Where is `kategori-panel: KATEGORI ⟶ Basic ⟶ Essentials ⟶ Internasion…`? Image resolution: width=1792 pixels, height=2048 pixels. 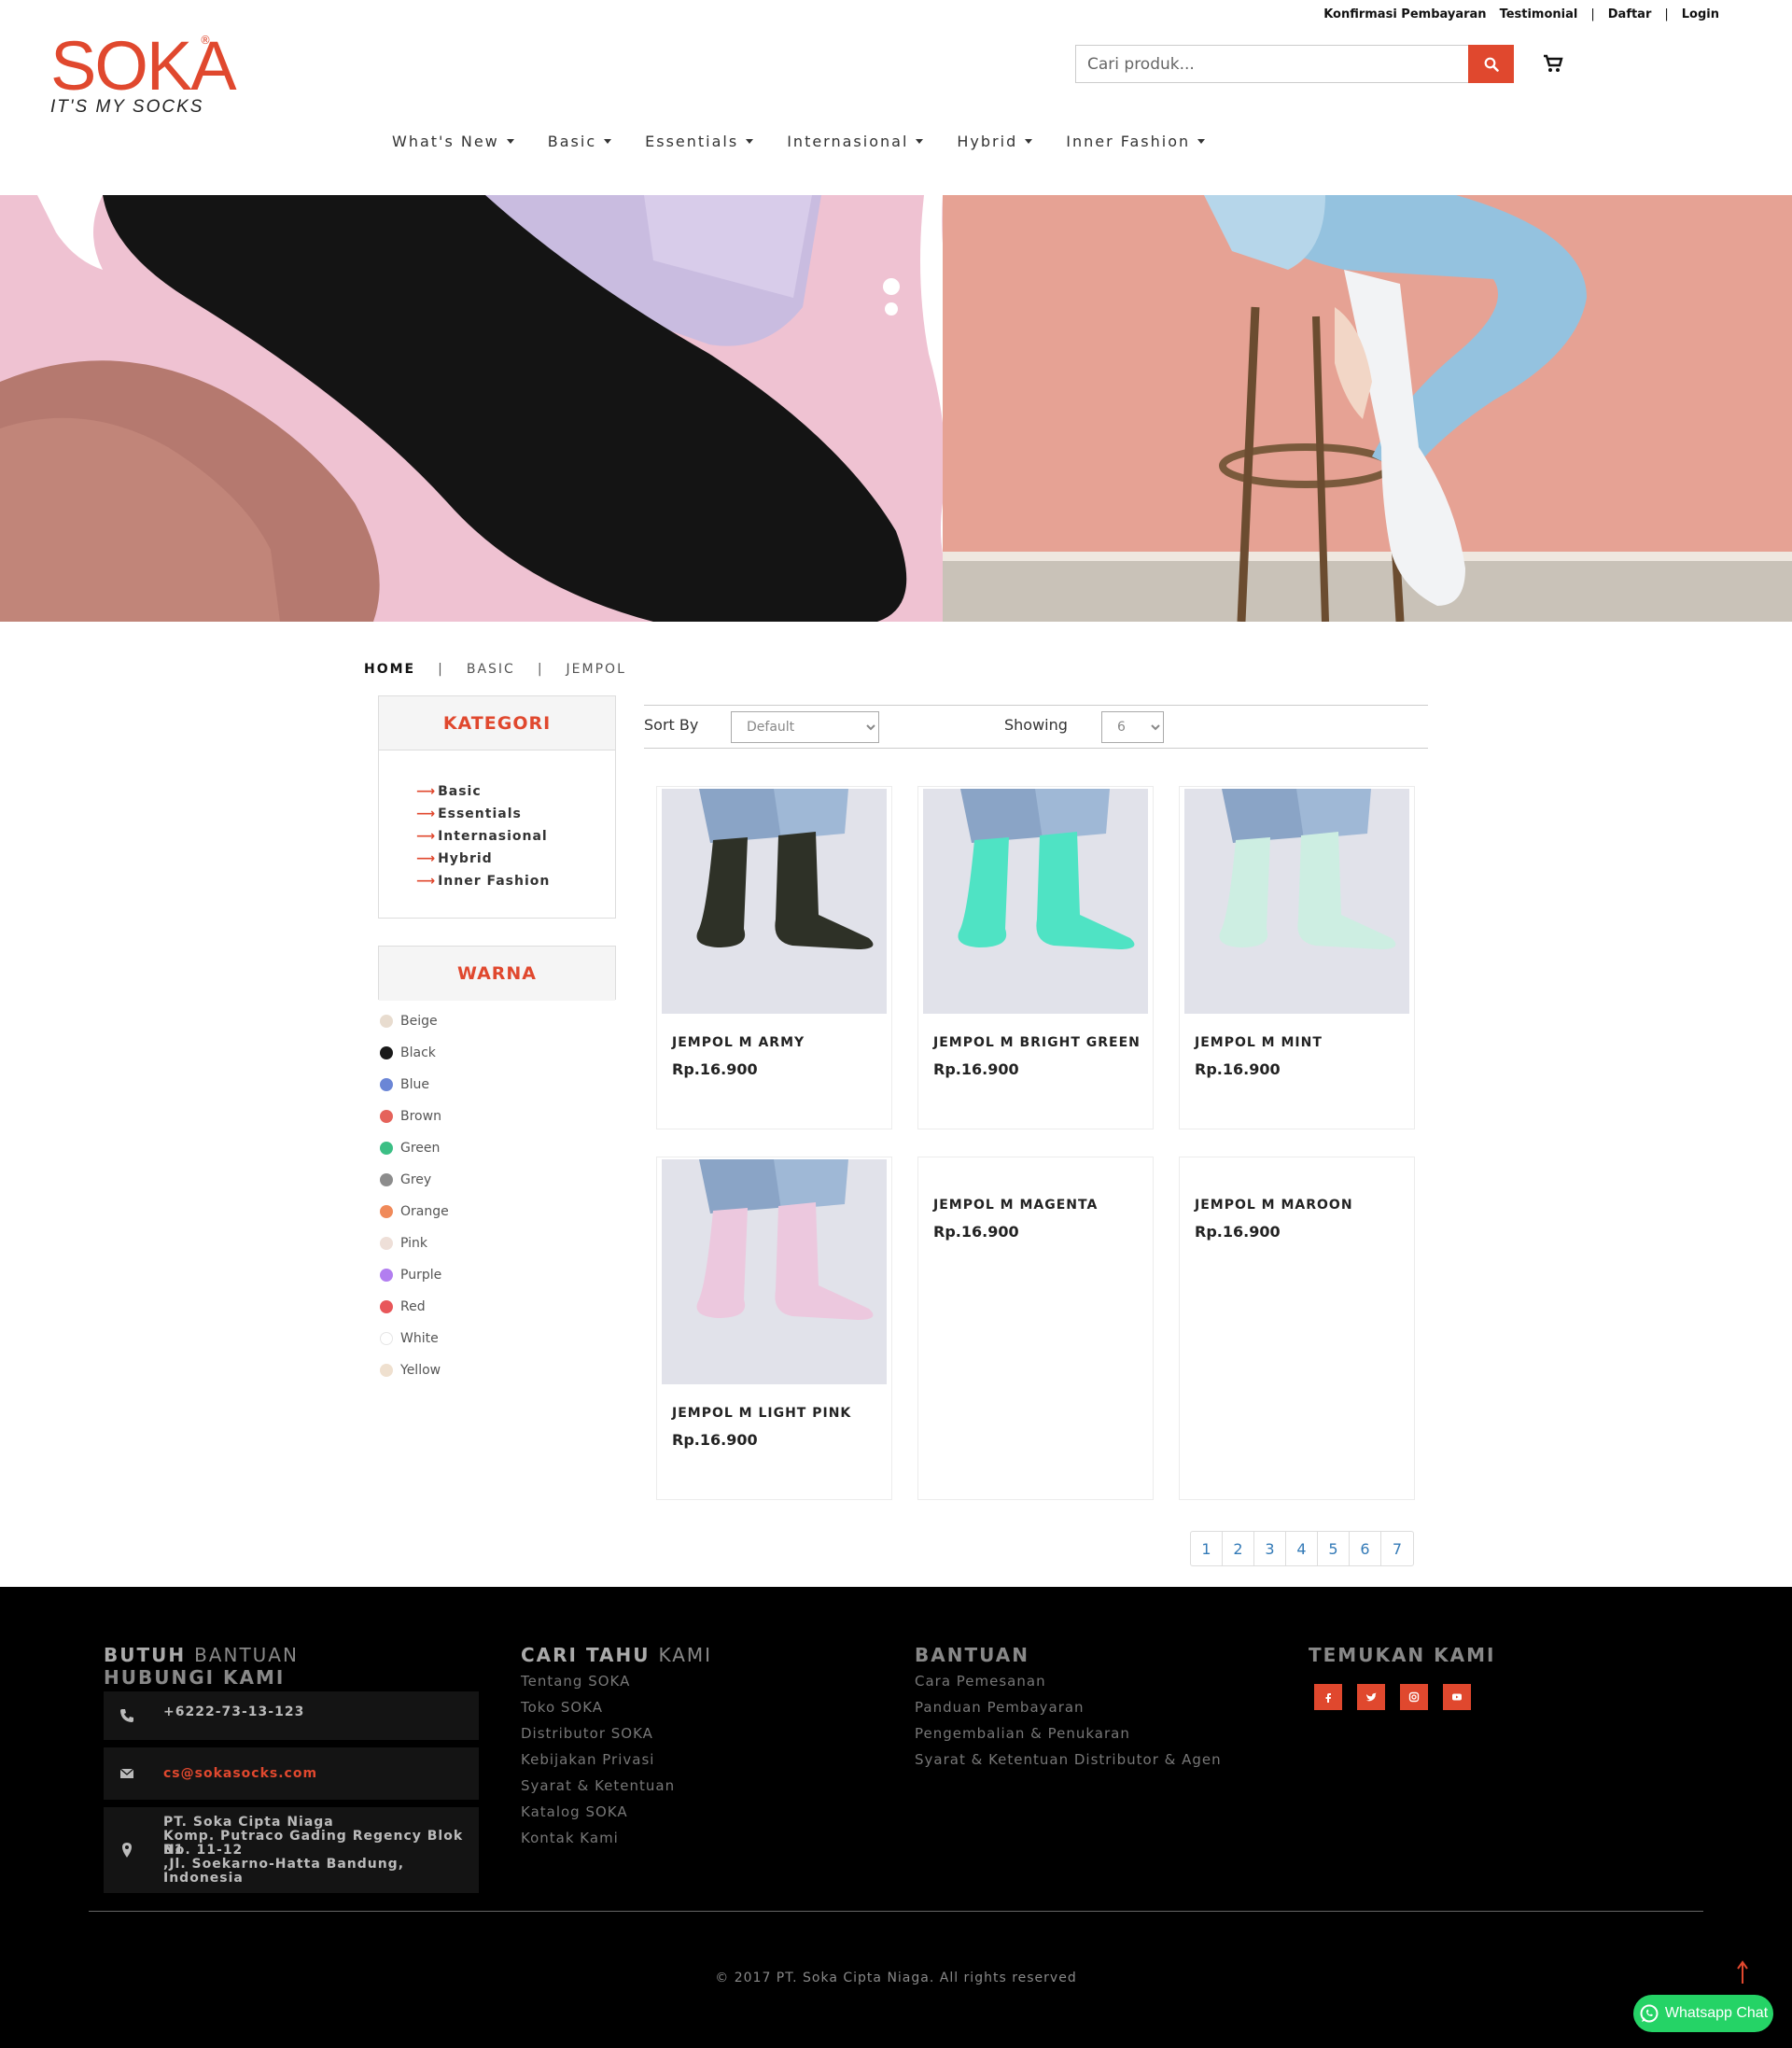
kategori-panel: KATEGORI ⟶ Basic ⟶ Essentials ⟶ Internasion… is located at coordinates (497, 807).